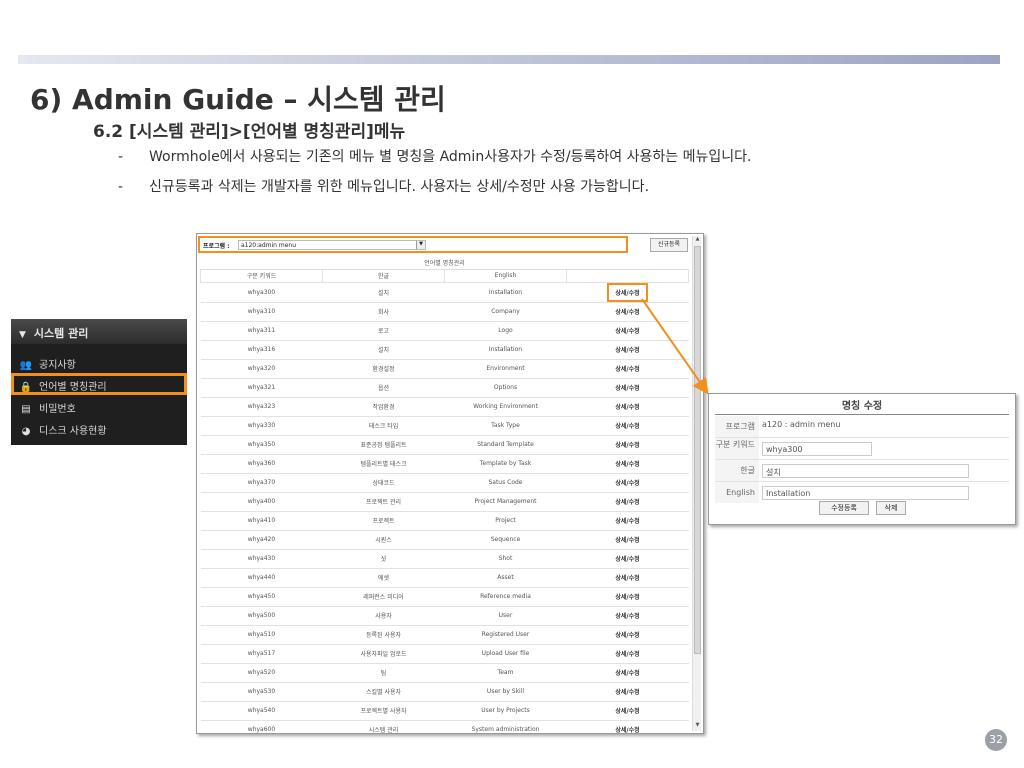 This screenshot has height=768, width=1024. Describe the element at coordinates (862, 414) in the screenshot. I see `edit-dialog-divider` at that location.